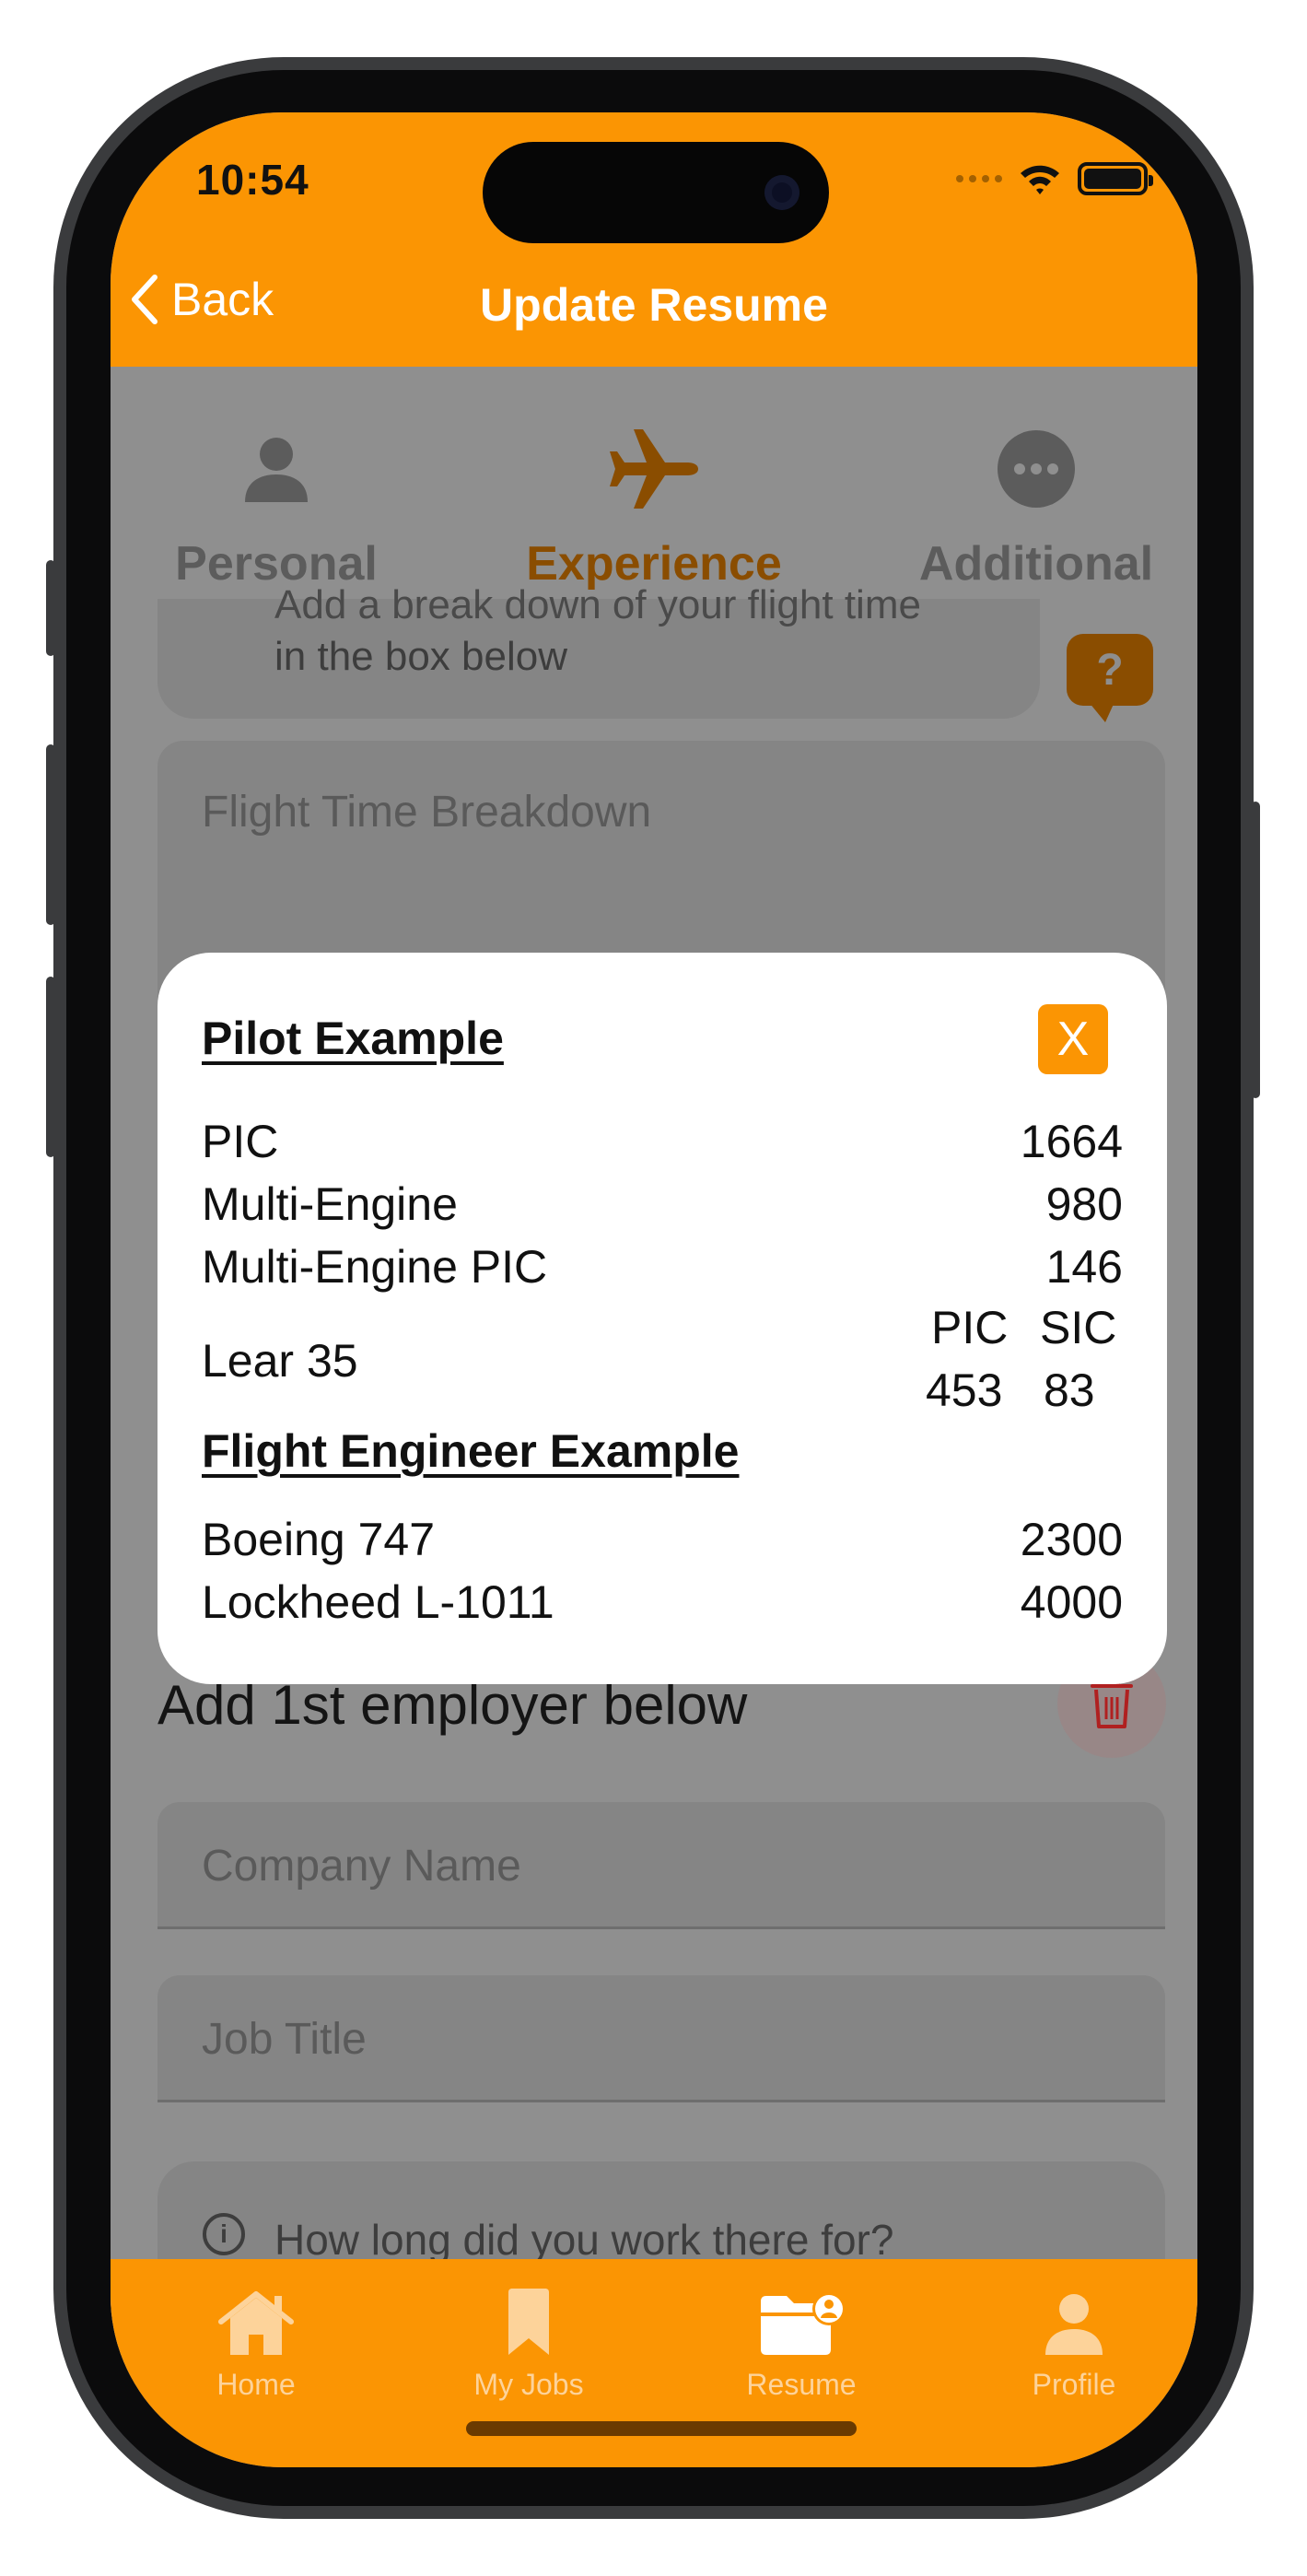  I want to click on action-button, so click(51, 608).